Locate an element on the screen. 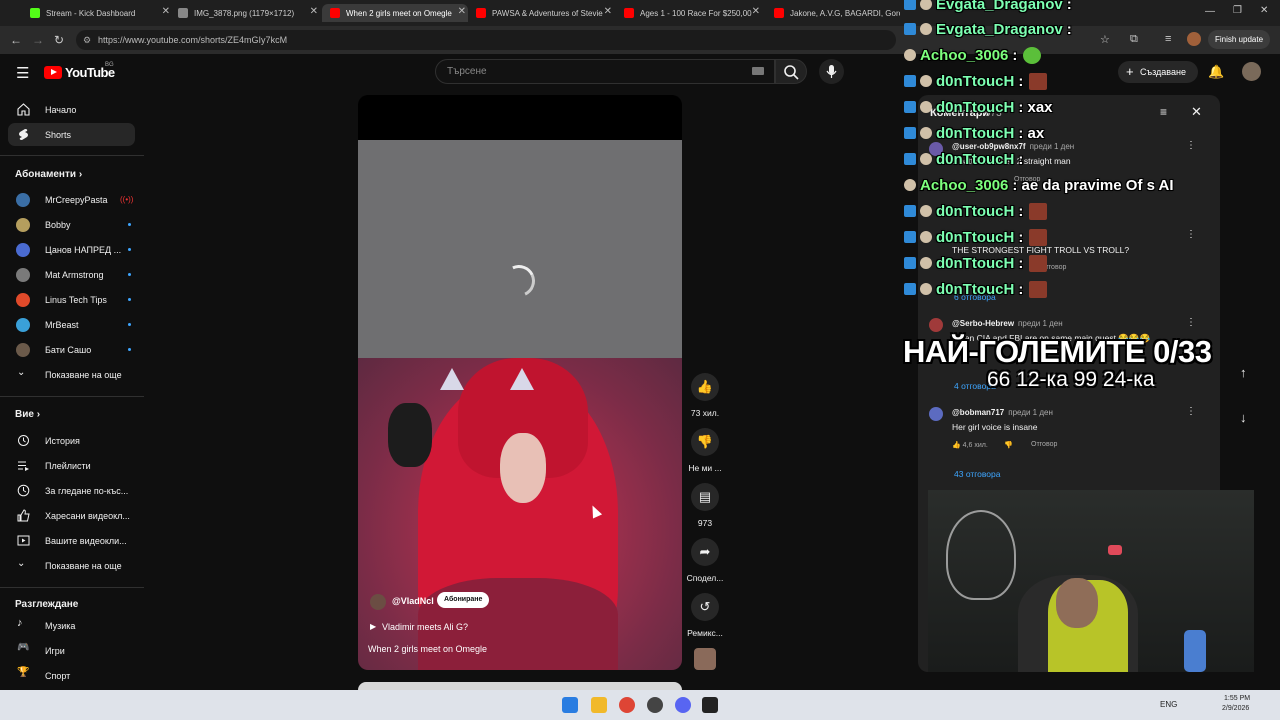 The image size is (1280, 720). windows-start-icon is located at coordinates (570, 705).